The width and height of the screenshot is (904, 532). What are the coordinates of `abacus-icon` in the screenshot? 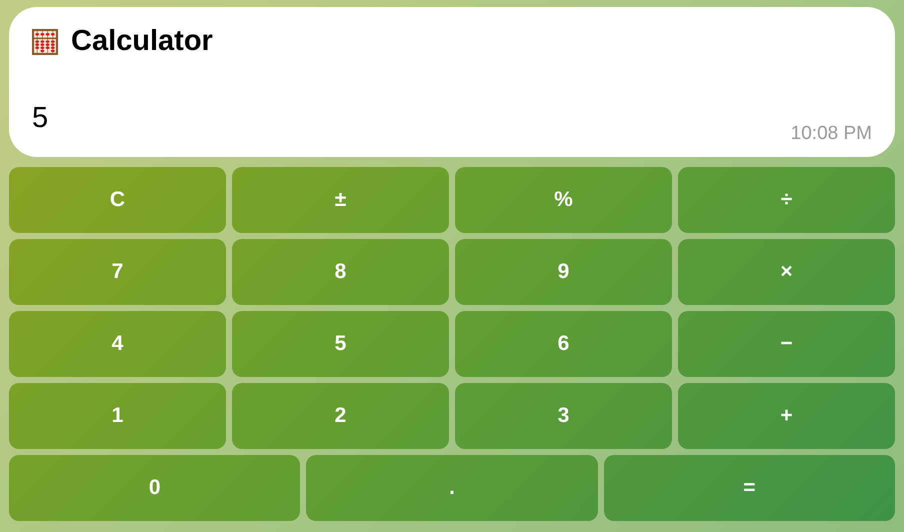 It's located at (45, 41).